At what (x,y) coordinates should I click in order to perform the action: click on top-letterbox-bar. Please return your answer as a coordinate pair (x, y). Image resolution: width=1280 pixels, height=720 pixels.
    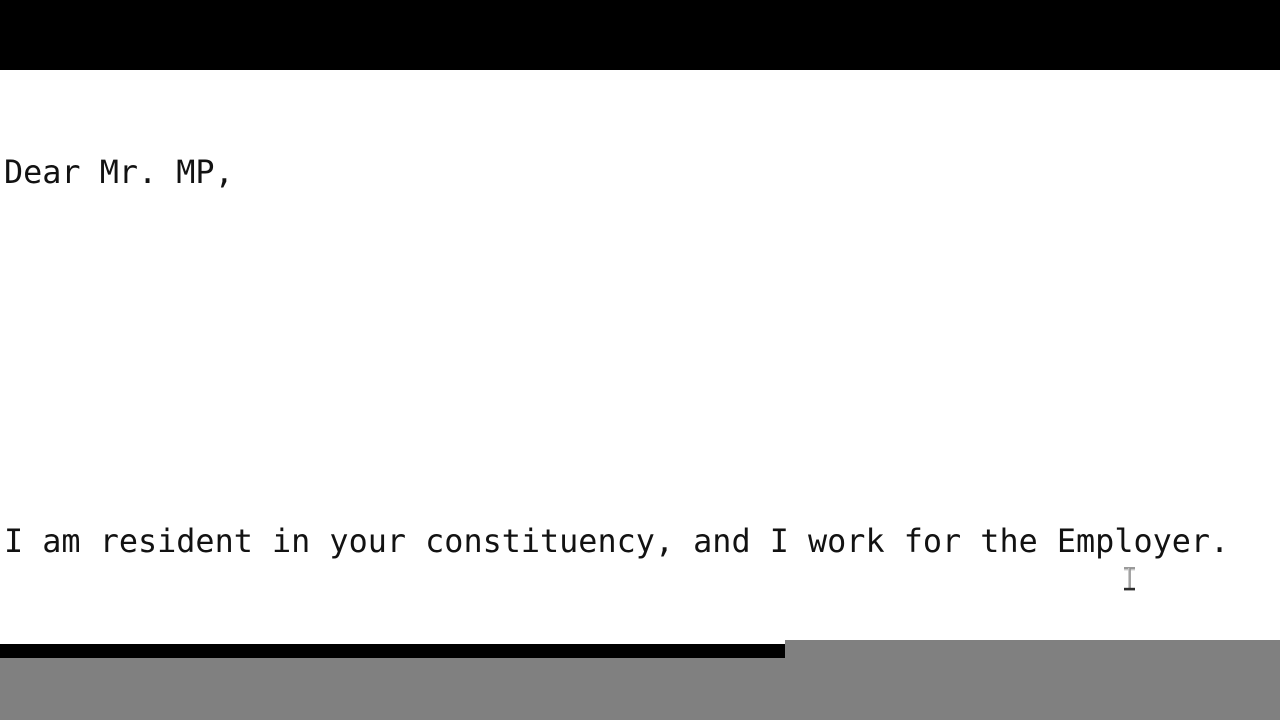
    Looking at the image, I should click on (640, 35).